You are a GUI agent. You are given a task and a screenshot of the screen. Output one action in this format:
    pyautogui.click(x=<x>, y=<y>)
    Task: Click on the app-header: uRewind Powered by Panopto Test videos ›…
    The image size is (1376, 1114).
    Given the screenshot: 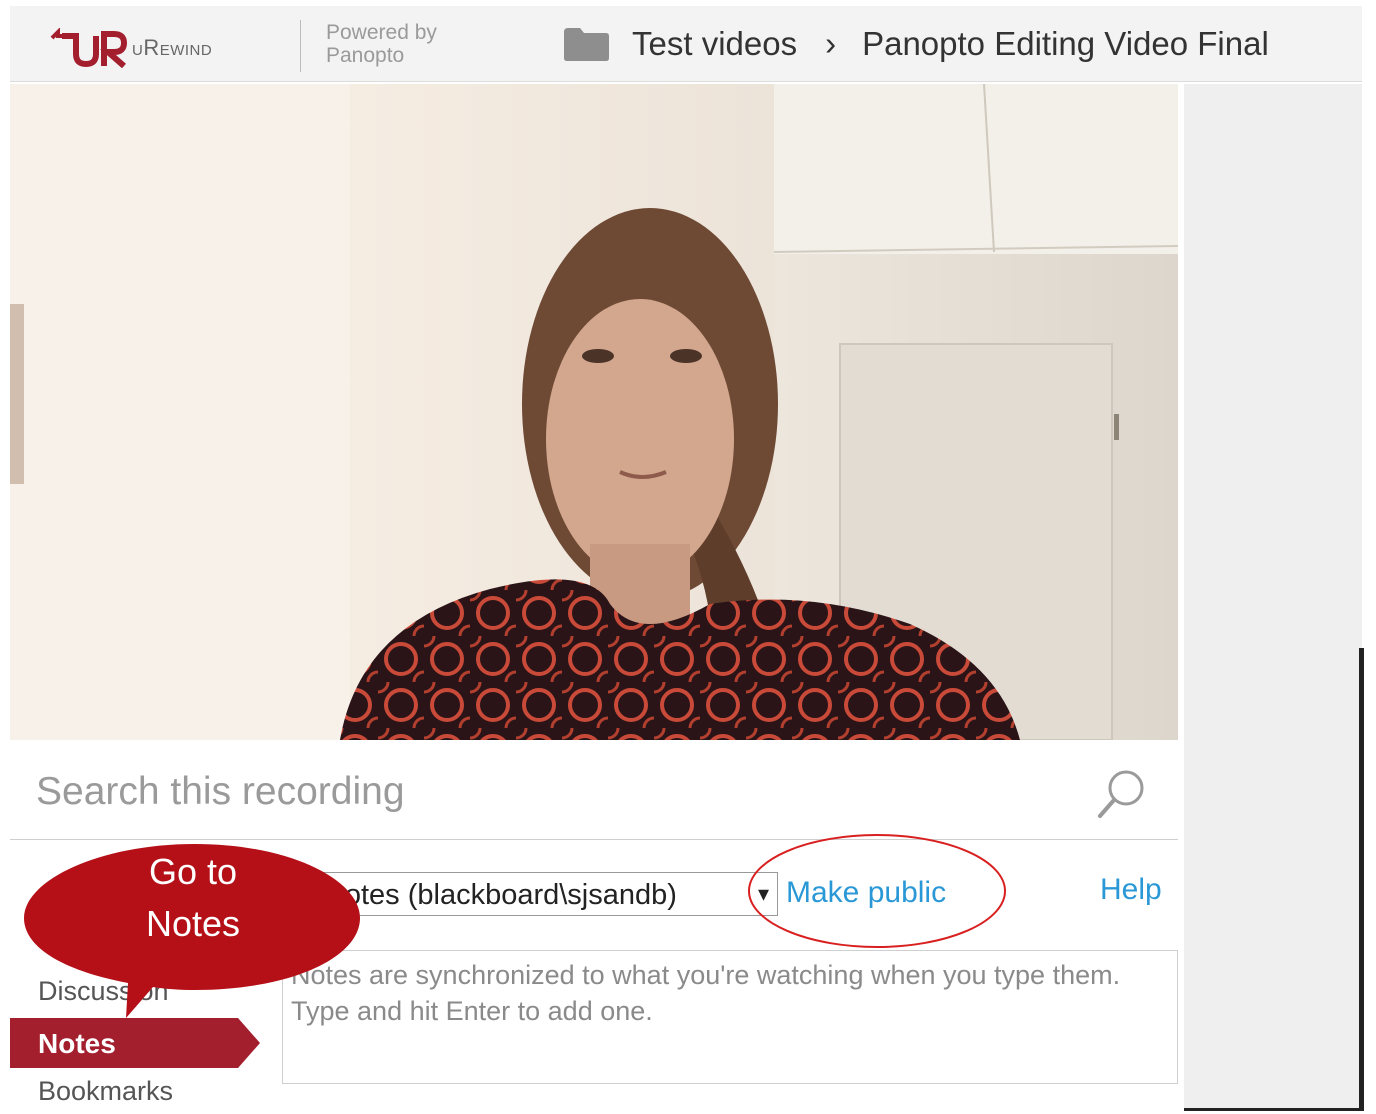 What is the action you would take?
    pyautogui.click(x=686, y=44)
    